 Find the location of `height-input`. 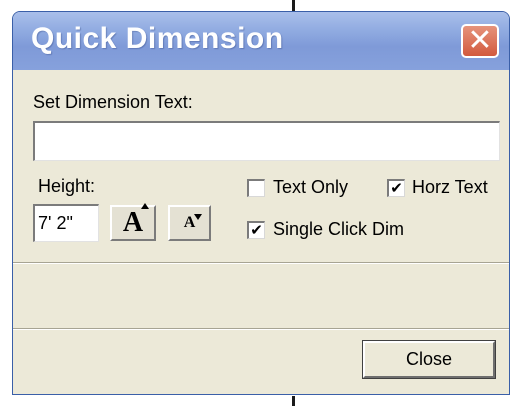

height-input is located at coordinates (66, 223).